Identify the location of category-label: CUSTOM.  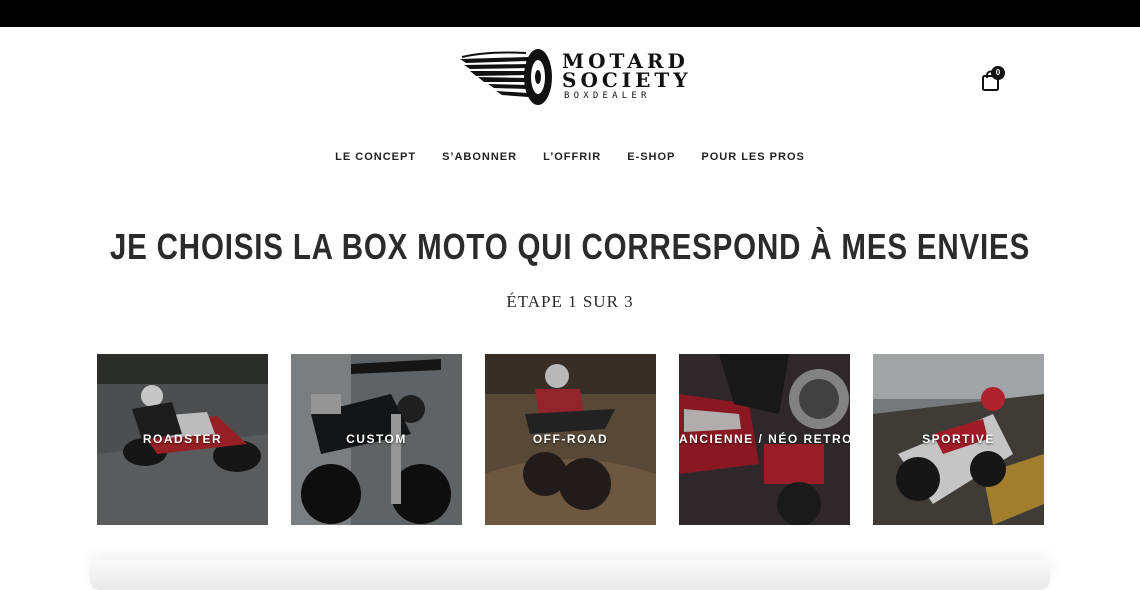
(376, 439).